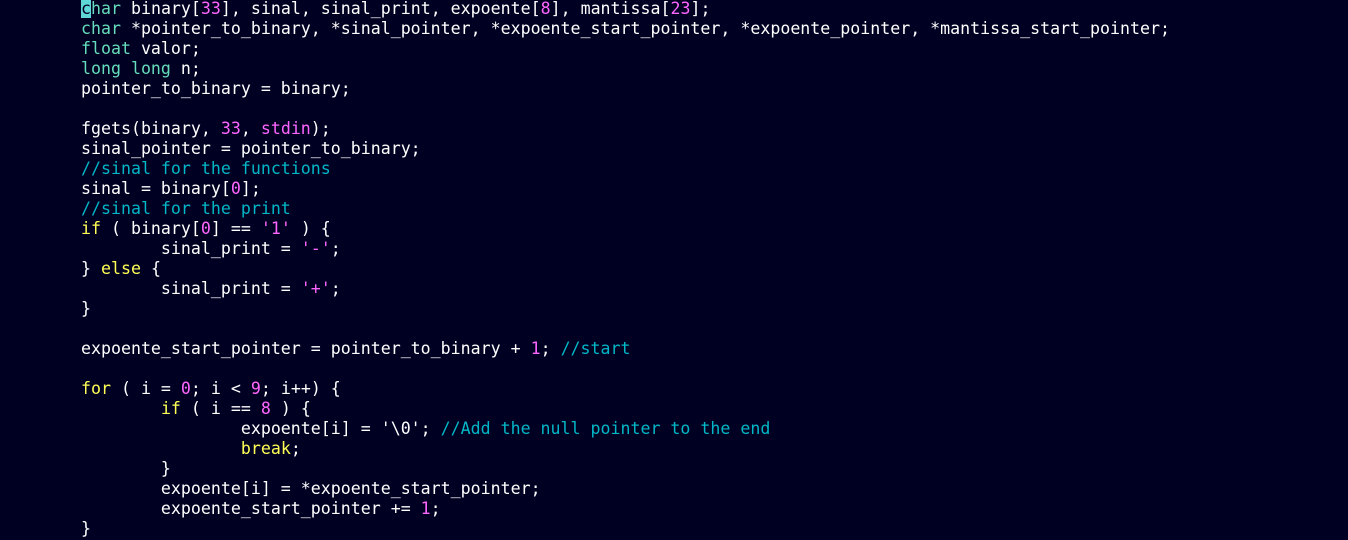 The width and height of the screenshot is (1348, 540). I want to click on code-line: sinal_pointer = pointer_to_binary;, so click(625, 149).